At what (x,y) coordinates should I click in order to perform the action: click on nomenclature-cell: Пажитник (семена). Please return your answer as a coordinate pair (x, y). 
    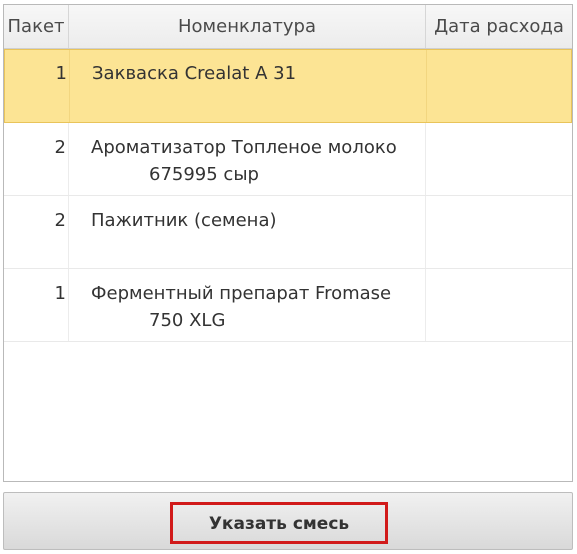
    Looking at the image, I should click on (256, 220).